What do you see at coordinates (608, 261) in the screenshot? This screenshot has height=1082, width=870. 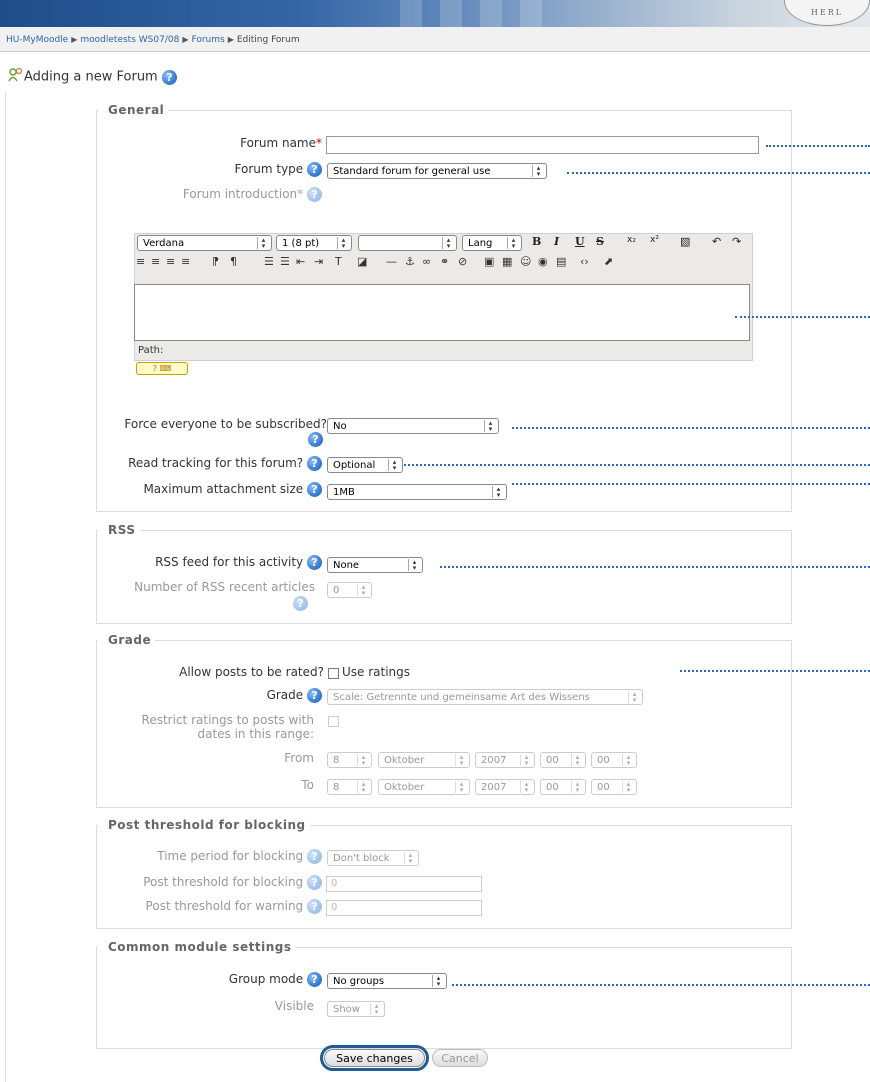 I see `editor-tool-icon: ⬈` at bounding box center [608, 261].